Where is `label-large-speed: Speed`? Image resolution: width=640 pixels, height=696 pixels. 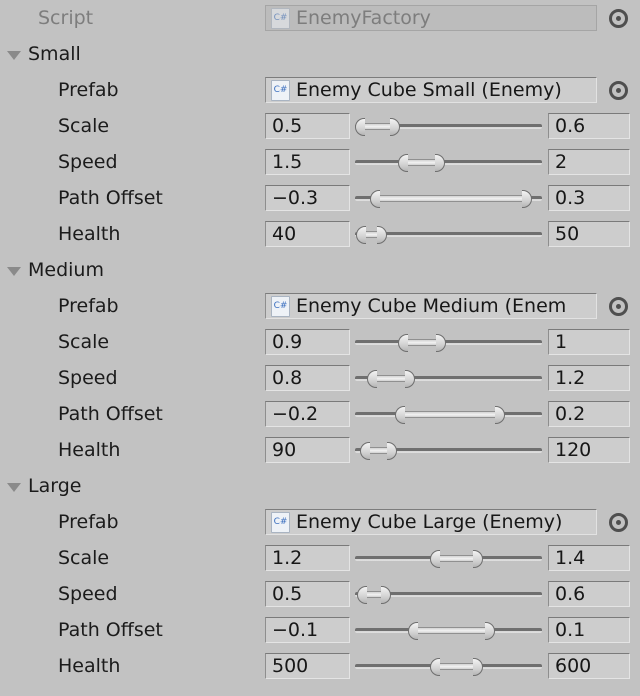
label-large-speed: Speed is located at coordinates (88, 593).